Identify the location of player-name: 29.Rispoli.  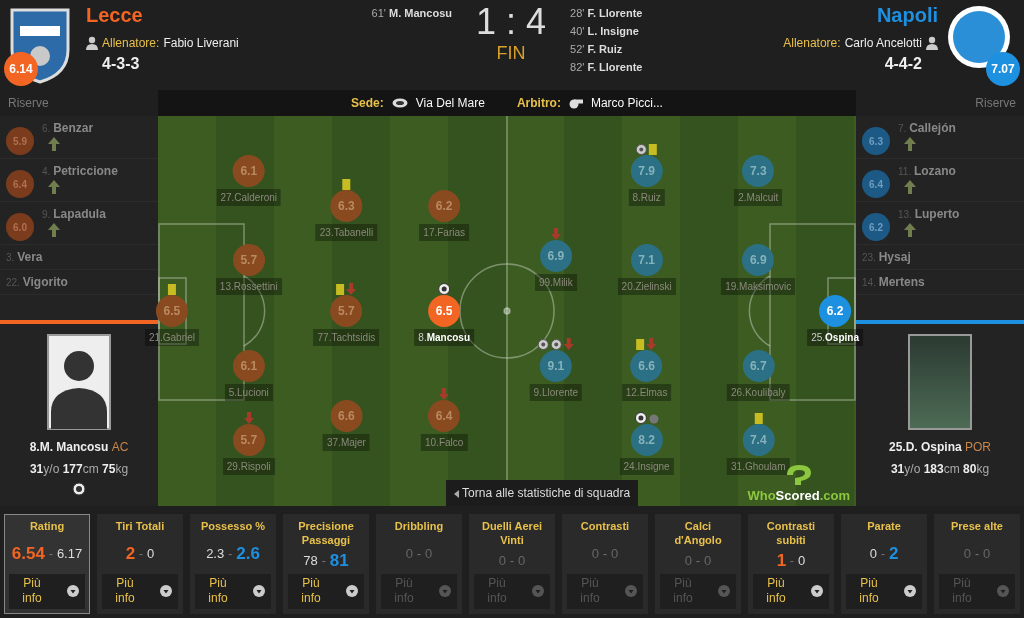
(248, 466).